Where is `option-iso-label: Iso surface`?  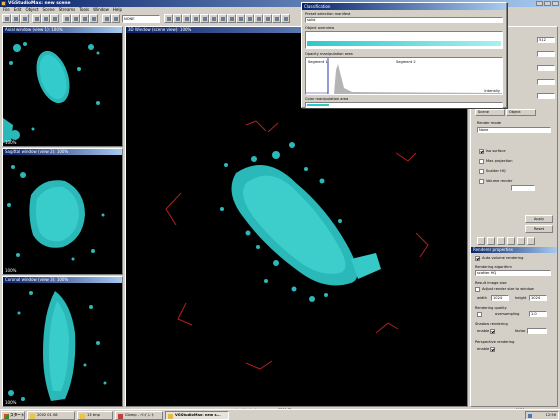 option-iso-label: Iso surface is located at coordinates (496, 151).